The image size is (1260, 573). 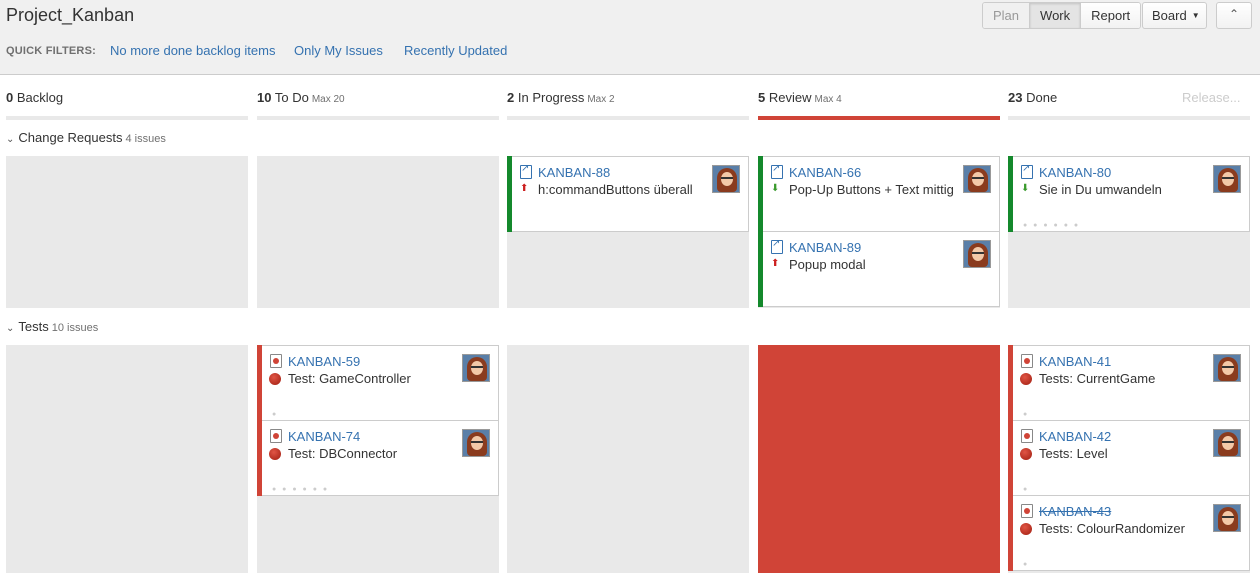 I want to click on quick-filter-no-done-backlog: No more done backlog items, so click(x=192, y=50).